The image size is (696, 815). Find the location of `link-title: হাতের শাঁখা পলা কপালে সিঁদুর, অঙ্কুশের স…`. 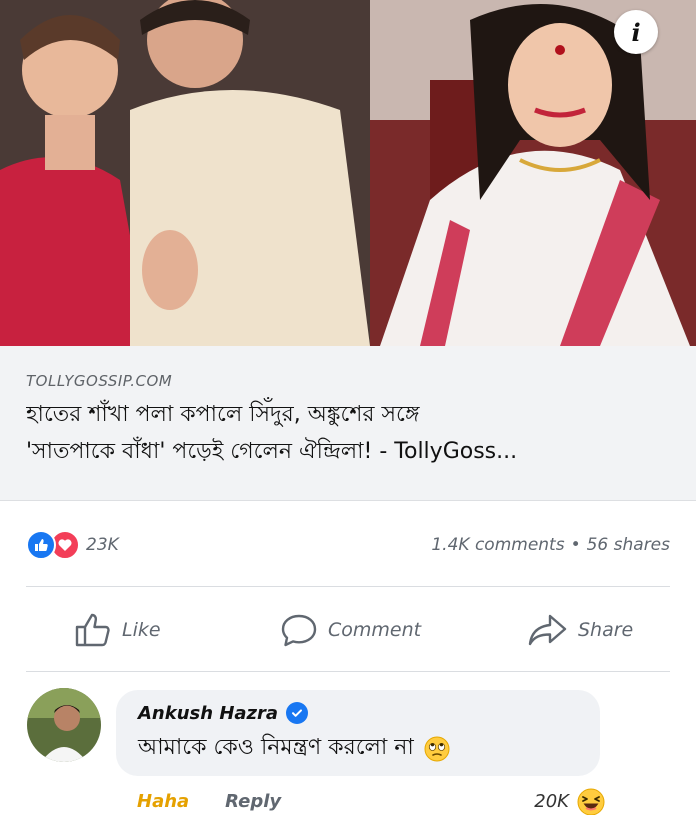

link-title: হাতের শাঁখা পলা কপালে সিঁদুর, অঙ্কুশের স… is located at coordinates (348, 433).